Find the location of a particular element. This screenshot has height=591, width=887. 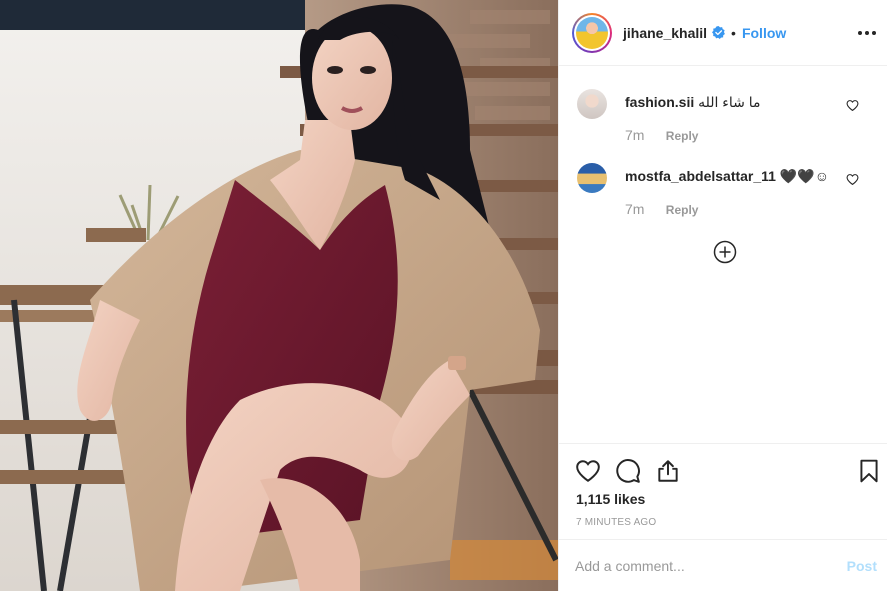

post-comment-button: Post is located at coordinates (862, 566).